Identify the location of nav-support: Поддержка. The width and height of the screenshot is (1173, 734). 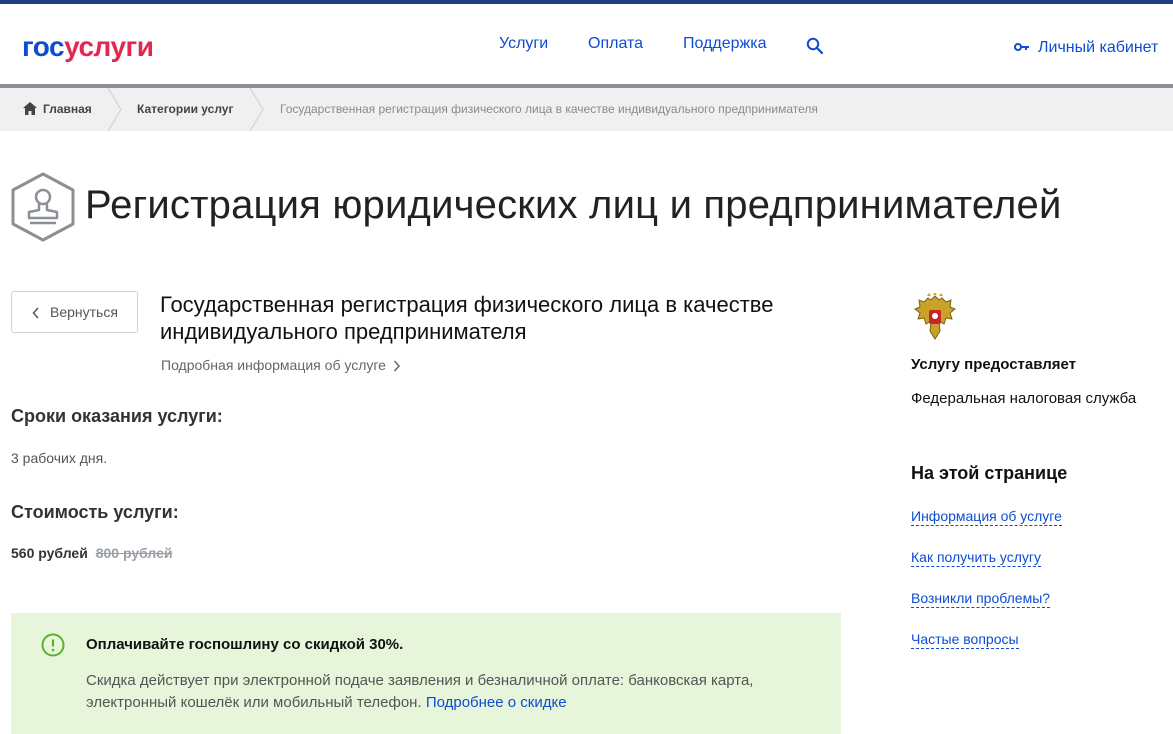
(724, 44).